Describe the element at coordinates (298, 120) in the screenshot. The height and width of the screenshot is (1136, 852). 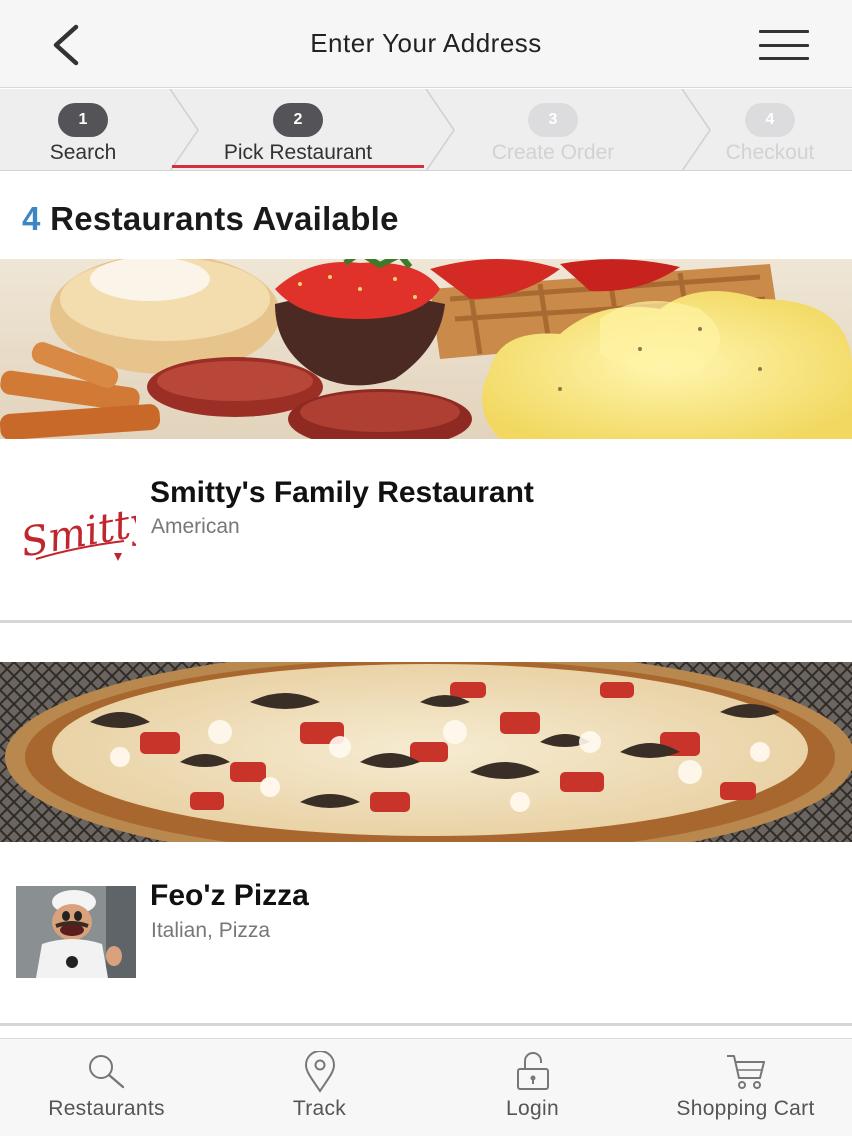
I see `step-number: 2` at that location.